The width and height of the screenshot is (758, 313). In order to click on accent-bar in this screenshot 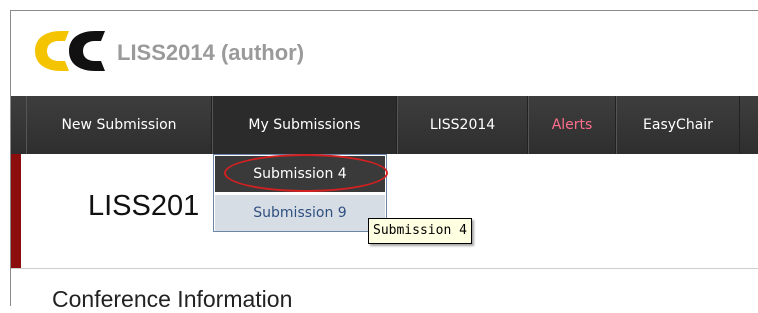, I will do `click(16, 211)`.